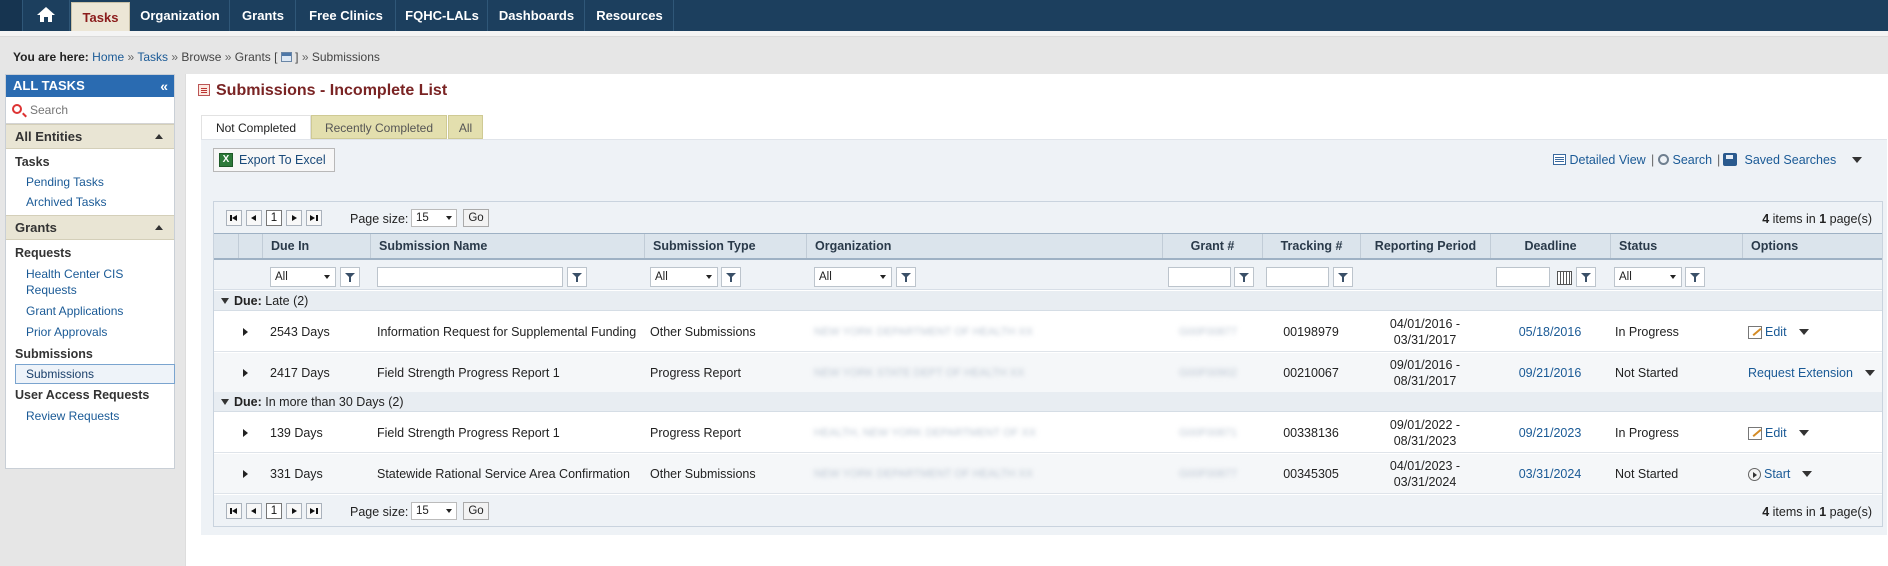 This screenshot has height=566, width=1888. I want to click on nav-resources: Resources, so click(630, 15).